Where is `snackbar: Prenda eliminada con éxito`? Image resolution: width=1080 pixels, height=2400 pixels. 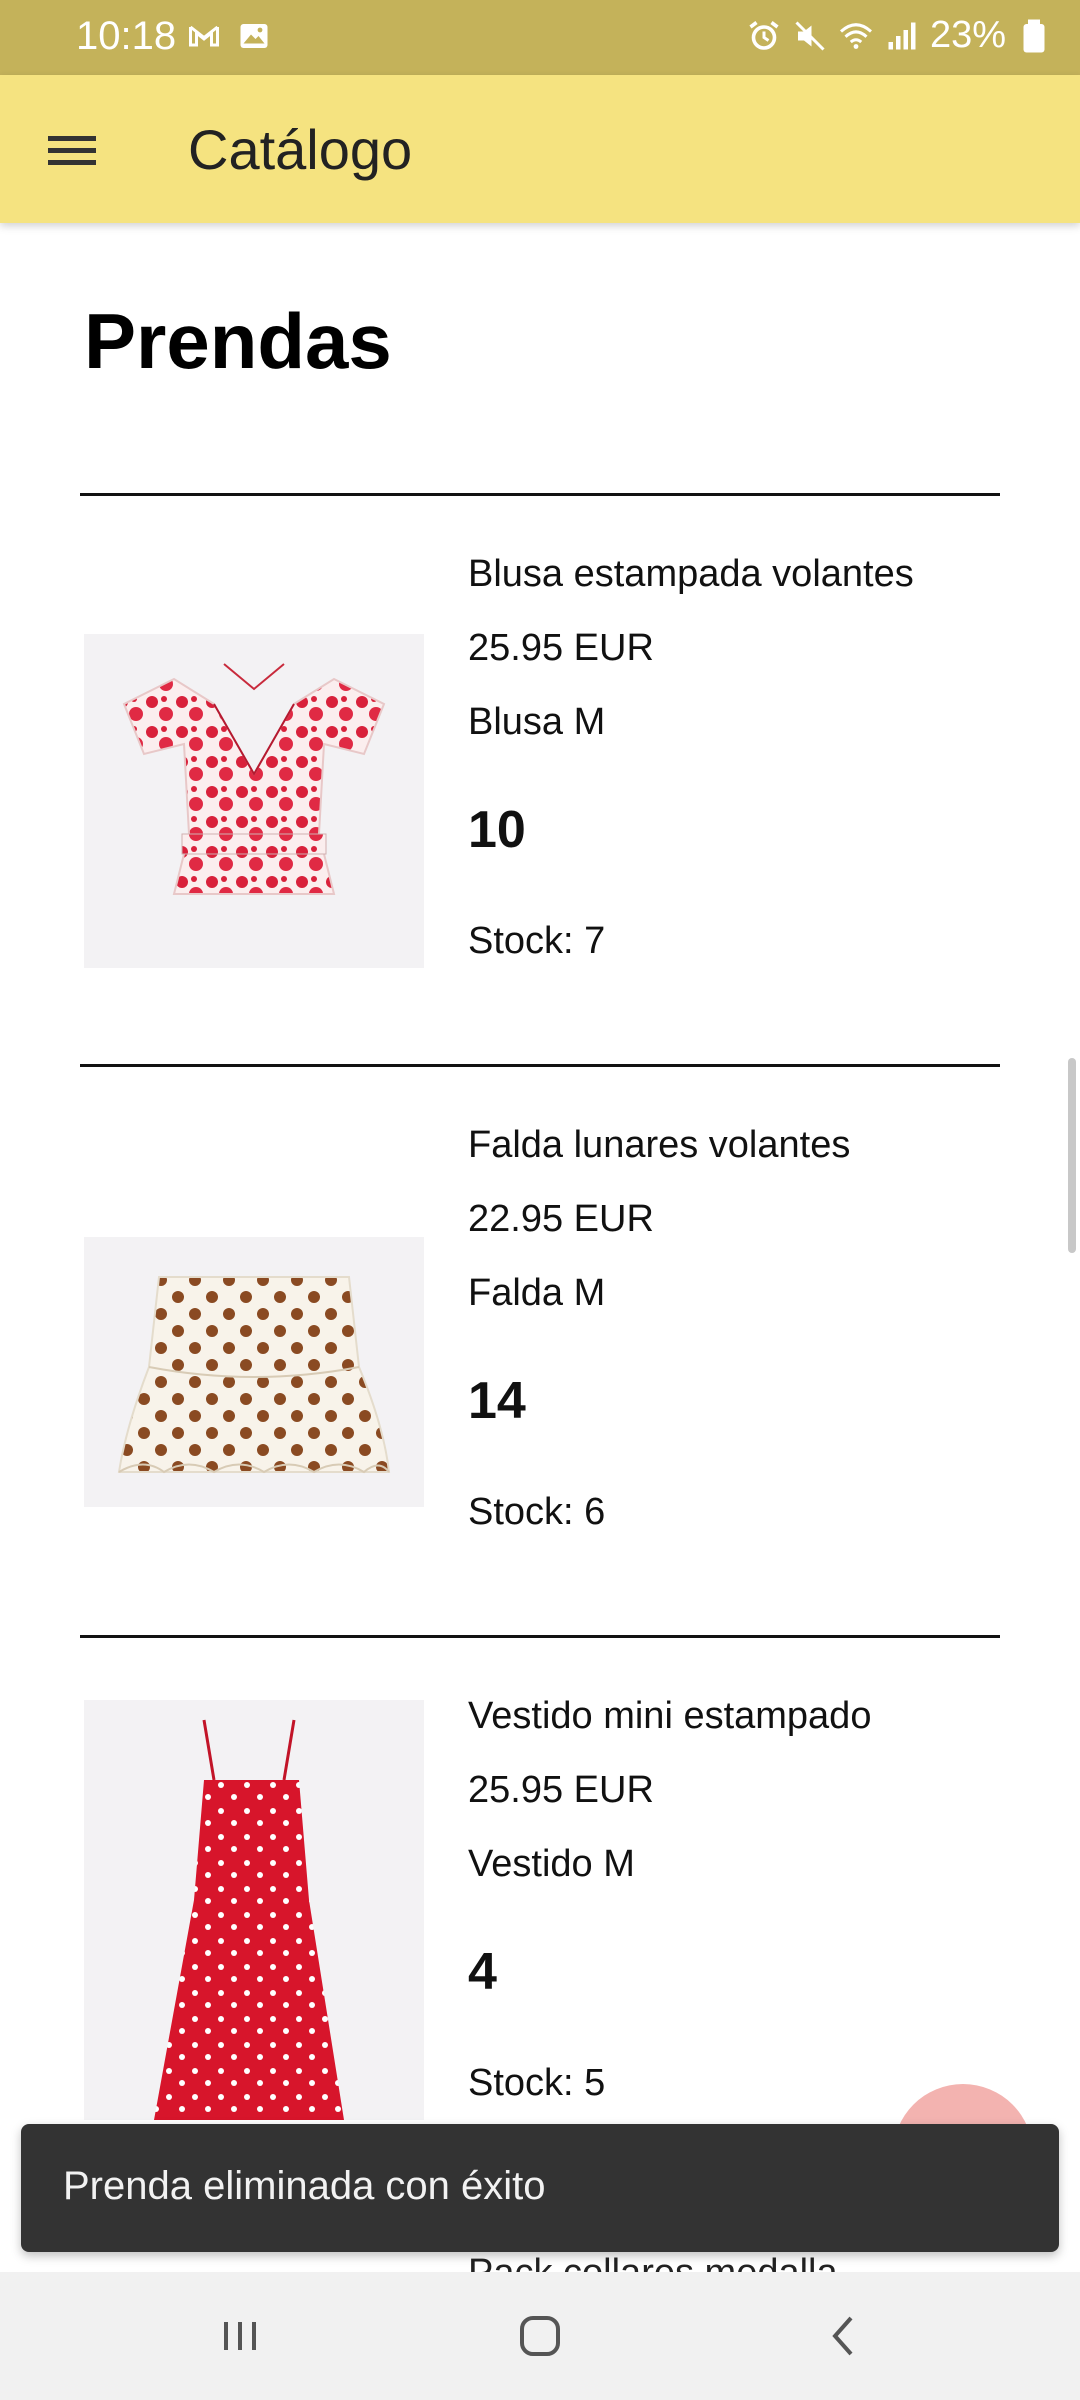 snackbar: Prenda eliminada con éxito is located at coordinates (540, 2188).